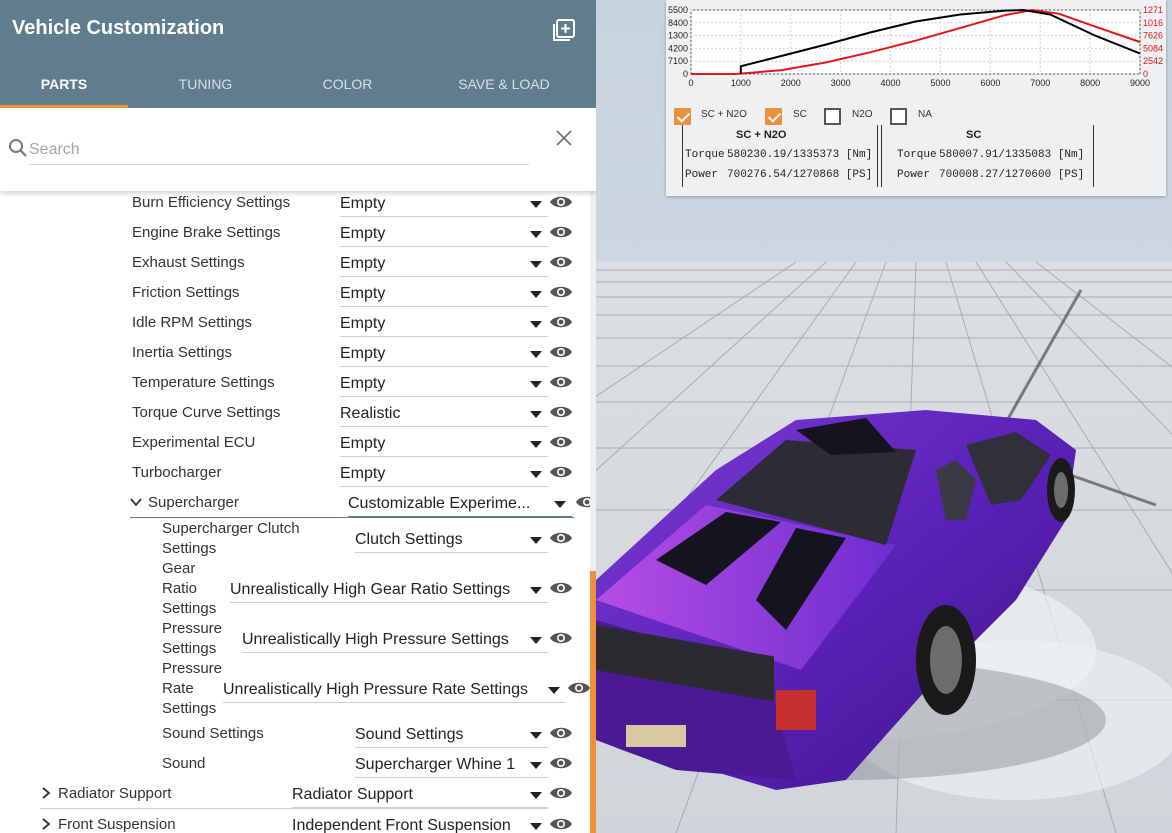 The width and height of the screenshot is (1172, 833). Describe the element at coordinates (64, 84) in the screenshot. I see `tab-parts: PARTS` at that location.